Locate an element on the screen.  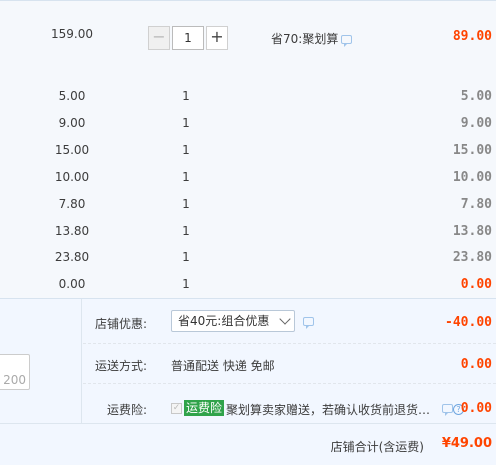
note-textarea: 200 is located at coordinates (15, 372).